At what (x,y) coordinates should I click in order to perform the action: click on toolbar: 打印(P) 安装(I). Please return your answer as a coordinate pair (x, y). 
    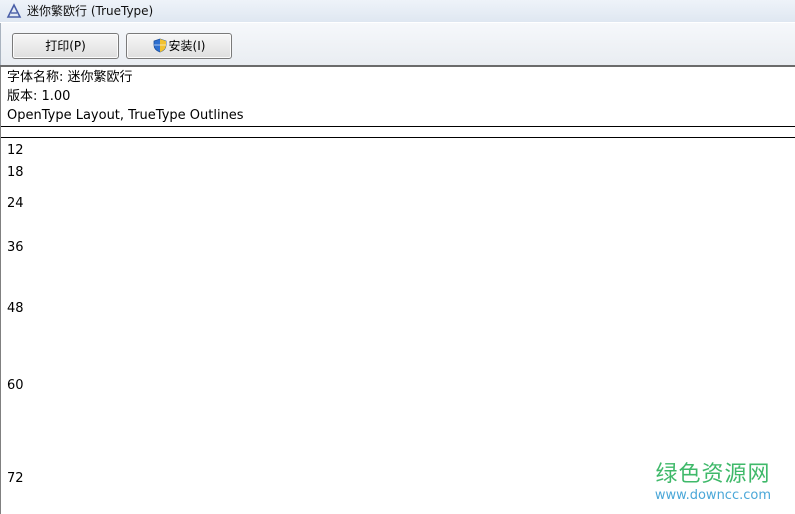
    Looking at the image, I should click on (397, 44).